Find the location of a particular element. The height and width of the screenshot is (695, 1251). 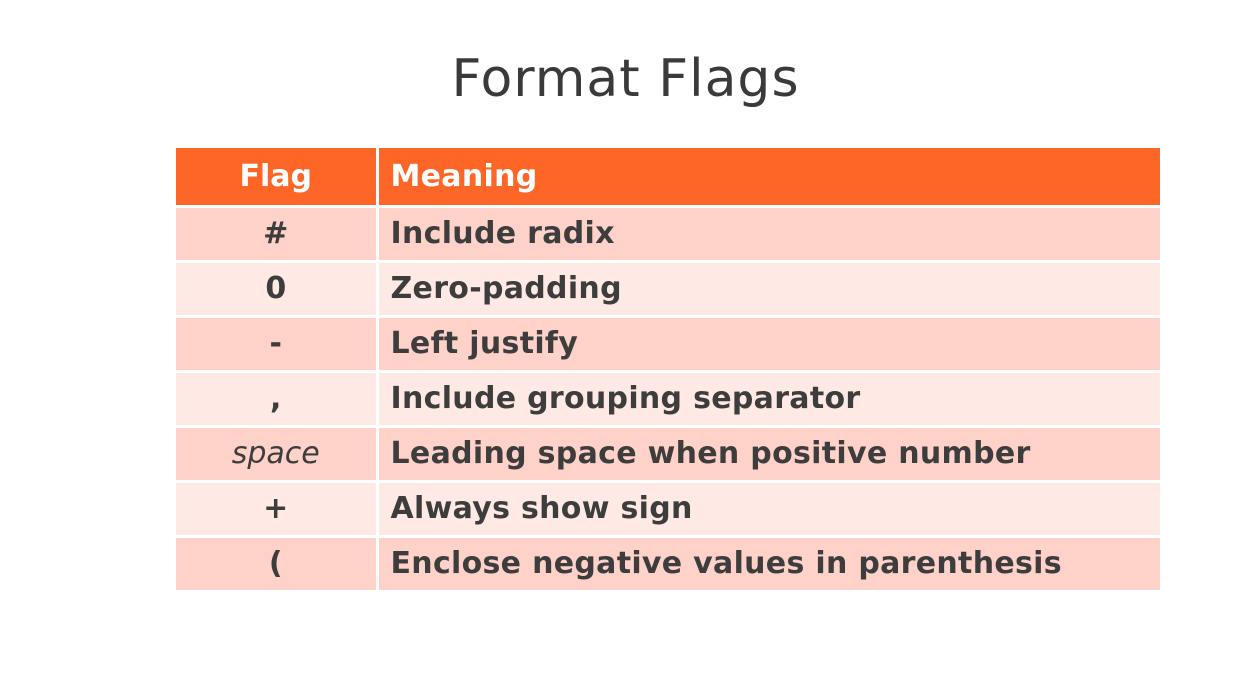

table-row: space Leading space when positive number is located at coordinates (668, 454).